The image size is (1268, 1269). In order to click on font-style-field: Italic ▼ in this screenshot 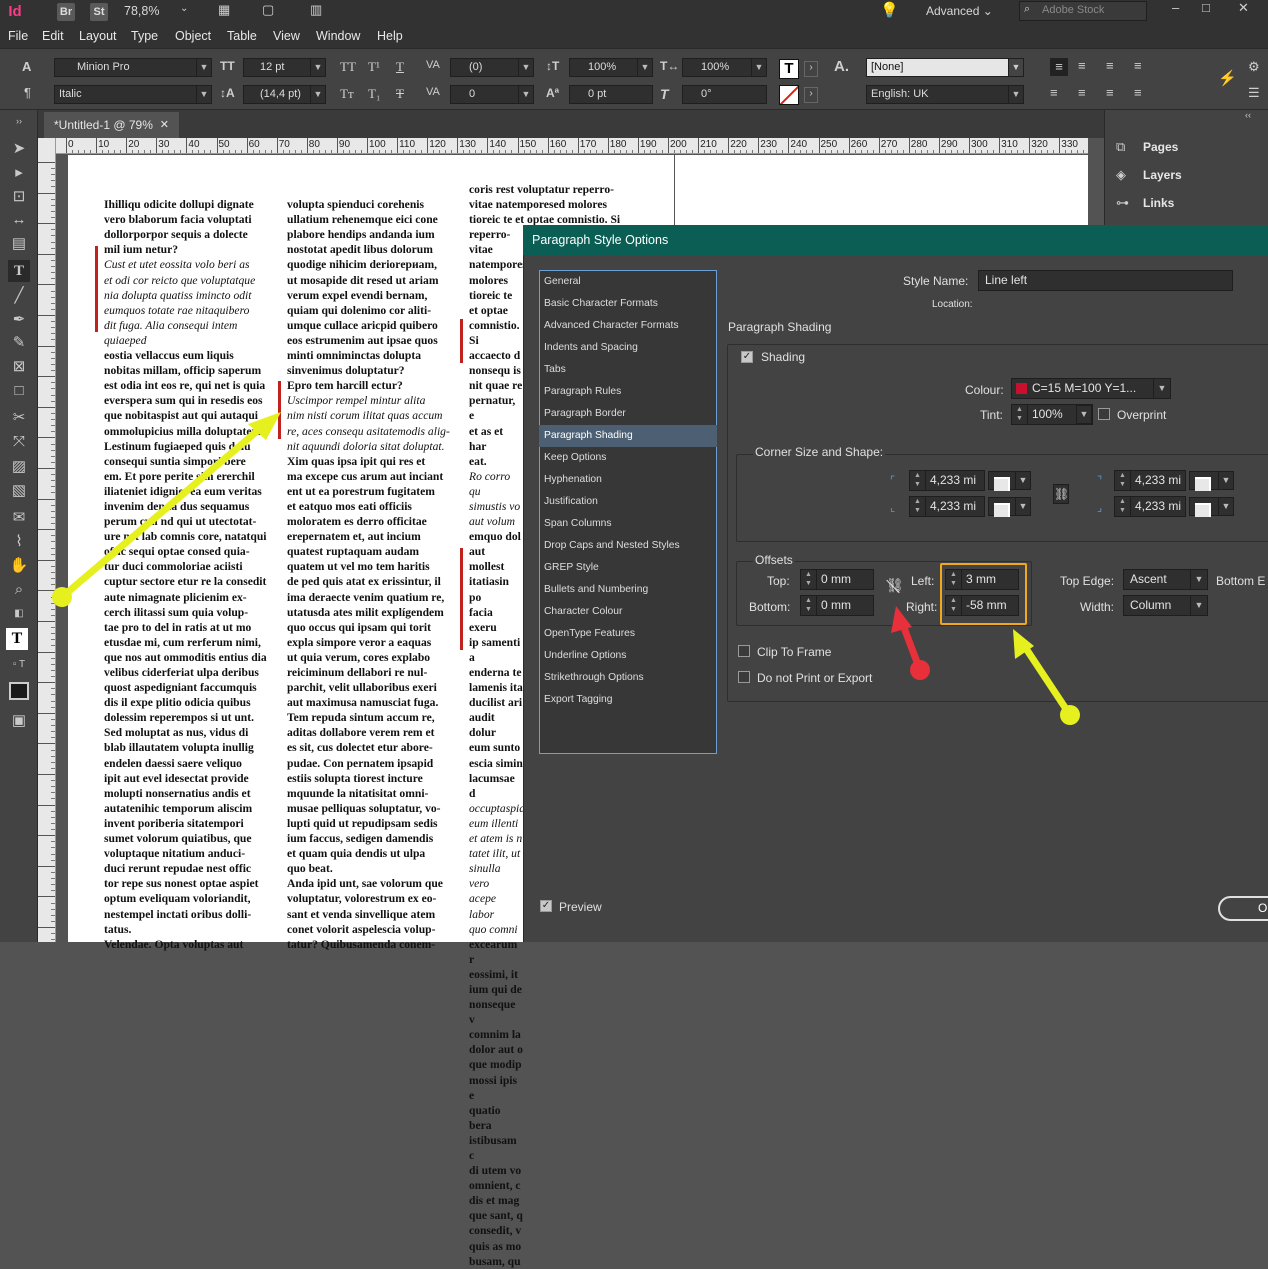, I will do `click(133, 94)`.